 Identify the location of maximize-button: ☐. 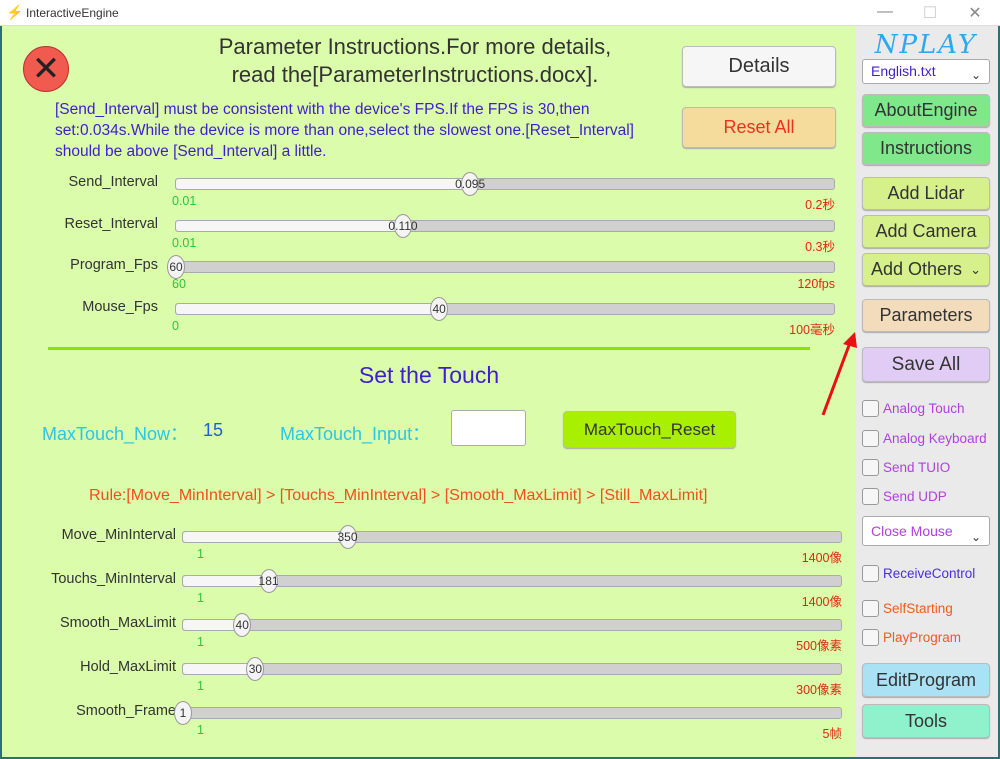
(930, 13).